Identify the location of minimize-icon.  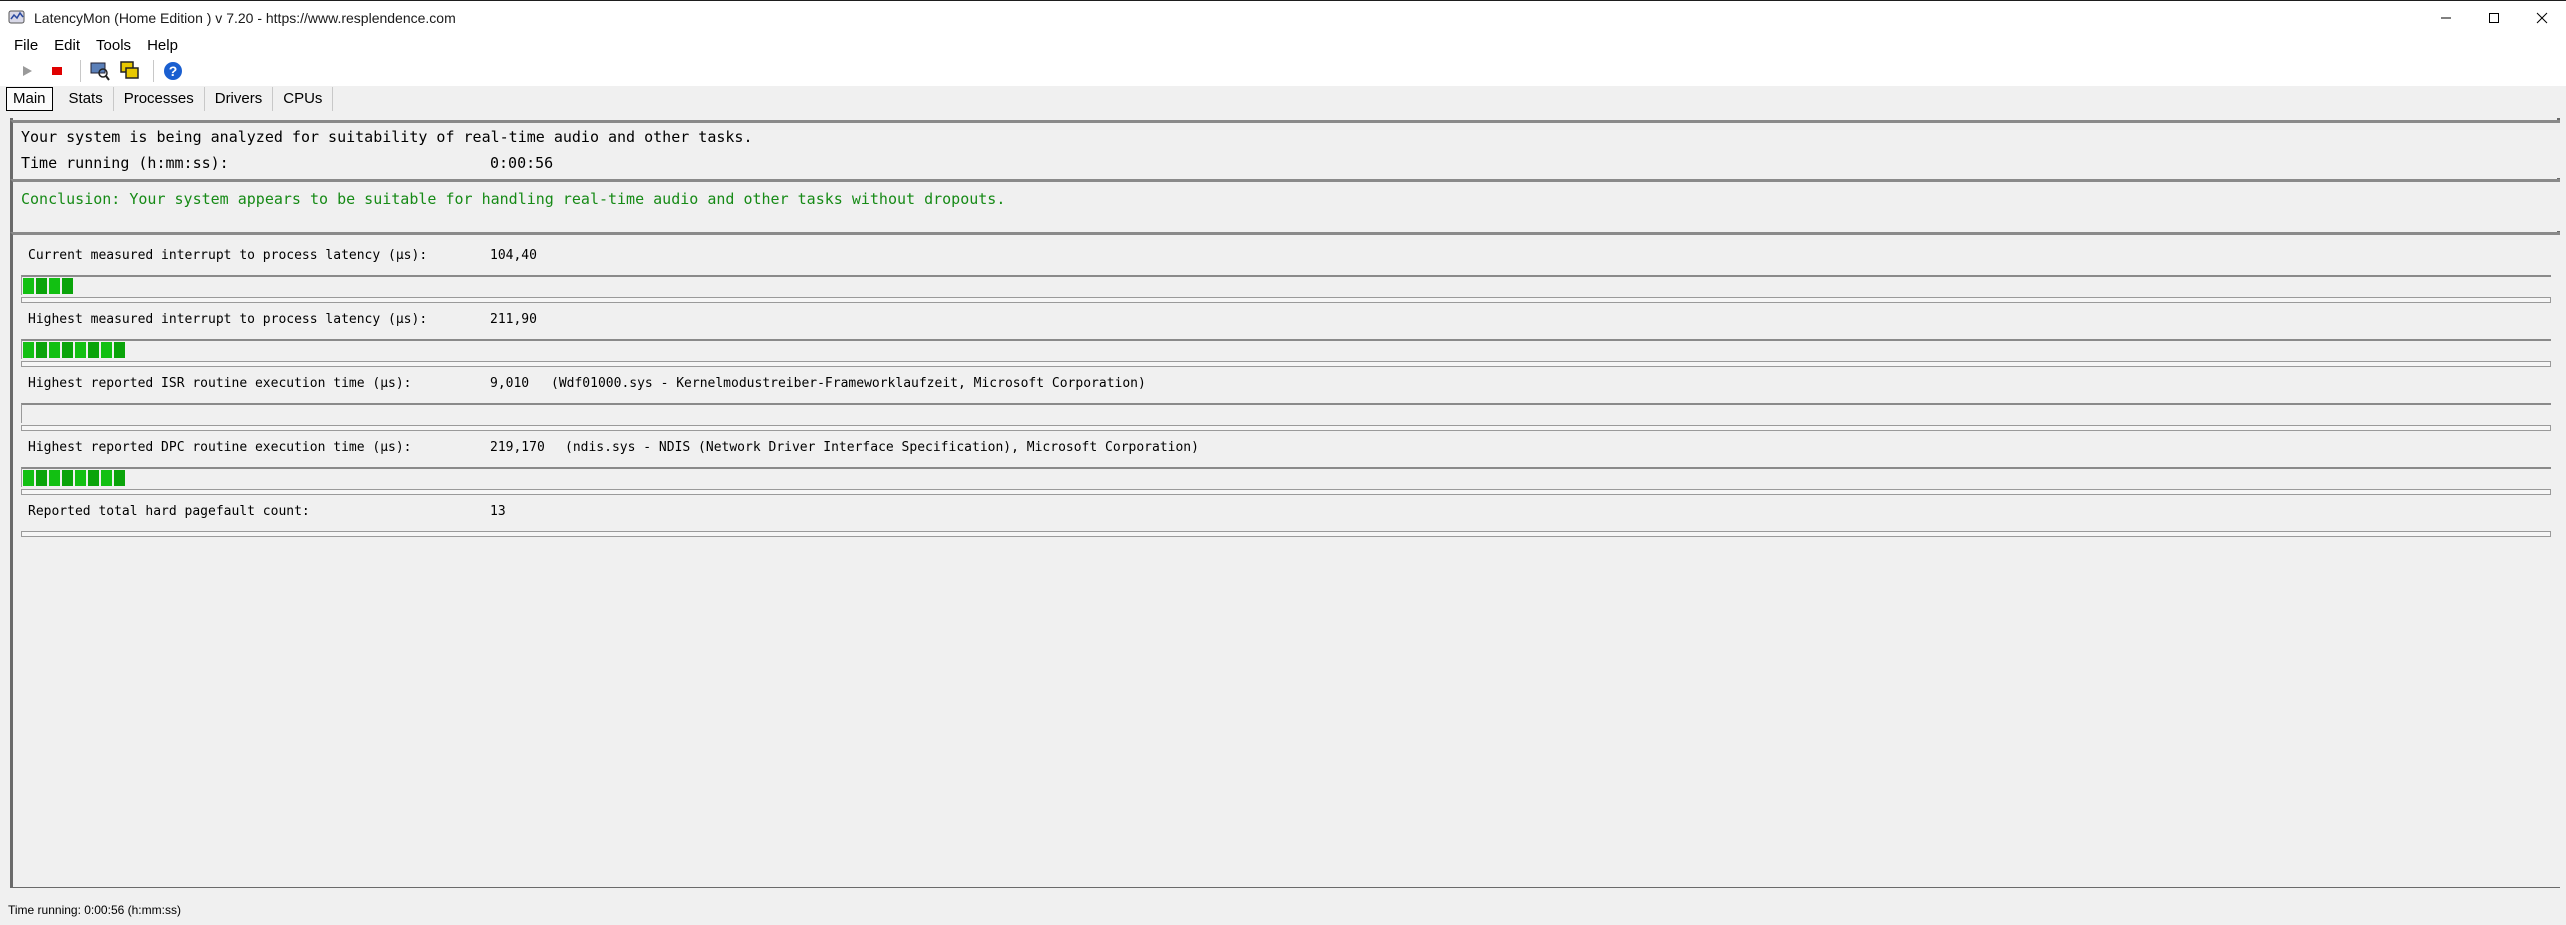
(2446, 18).